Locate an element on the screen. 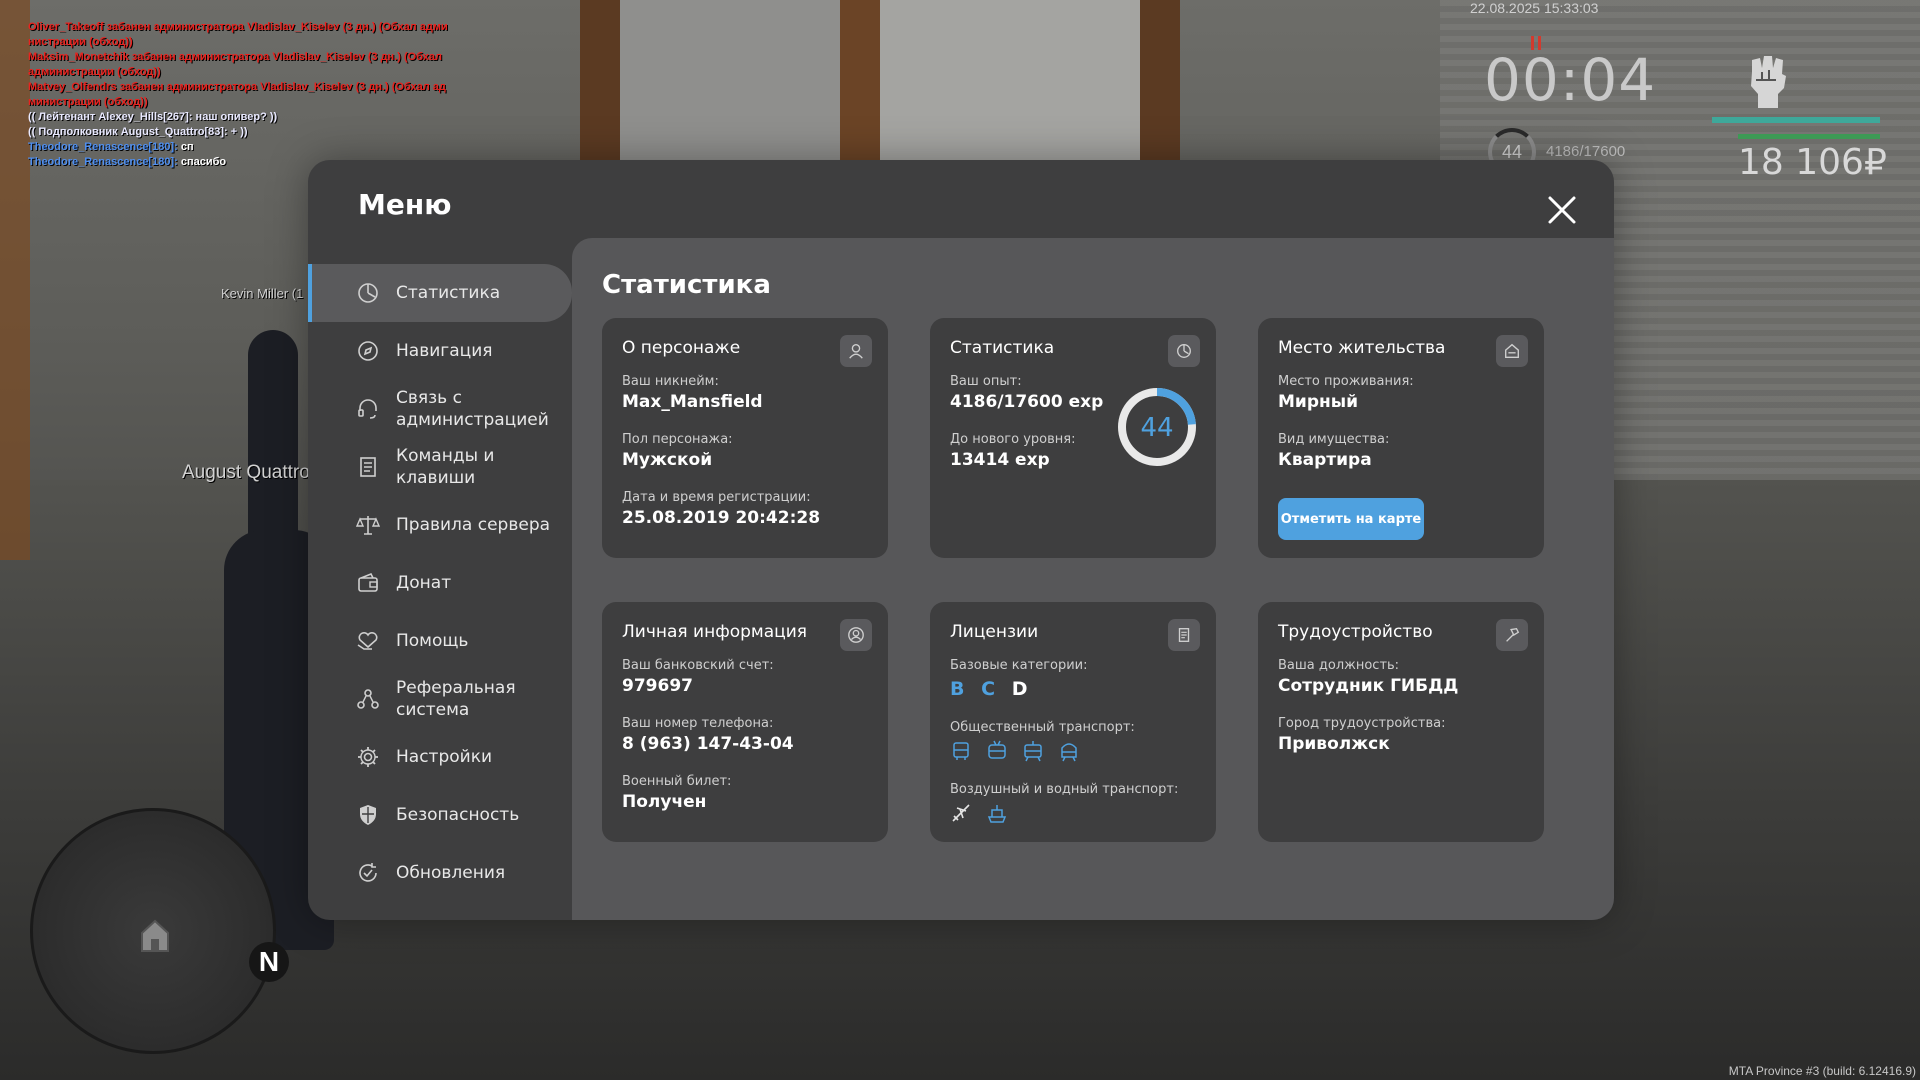 This screenshot has height=1080, width=1920. tram-icon is located at coordinates (1033, 751).